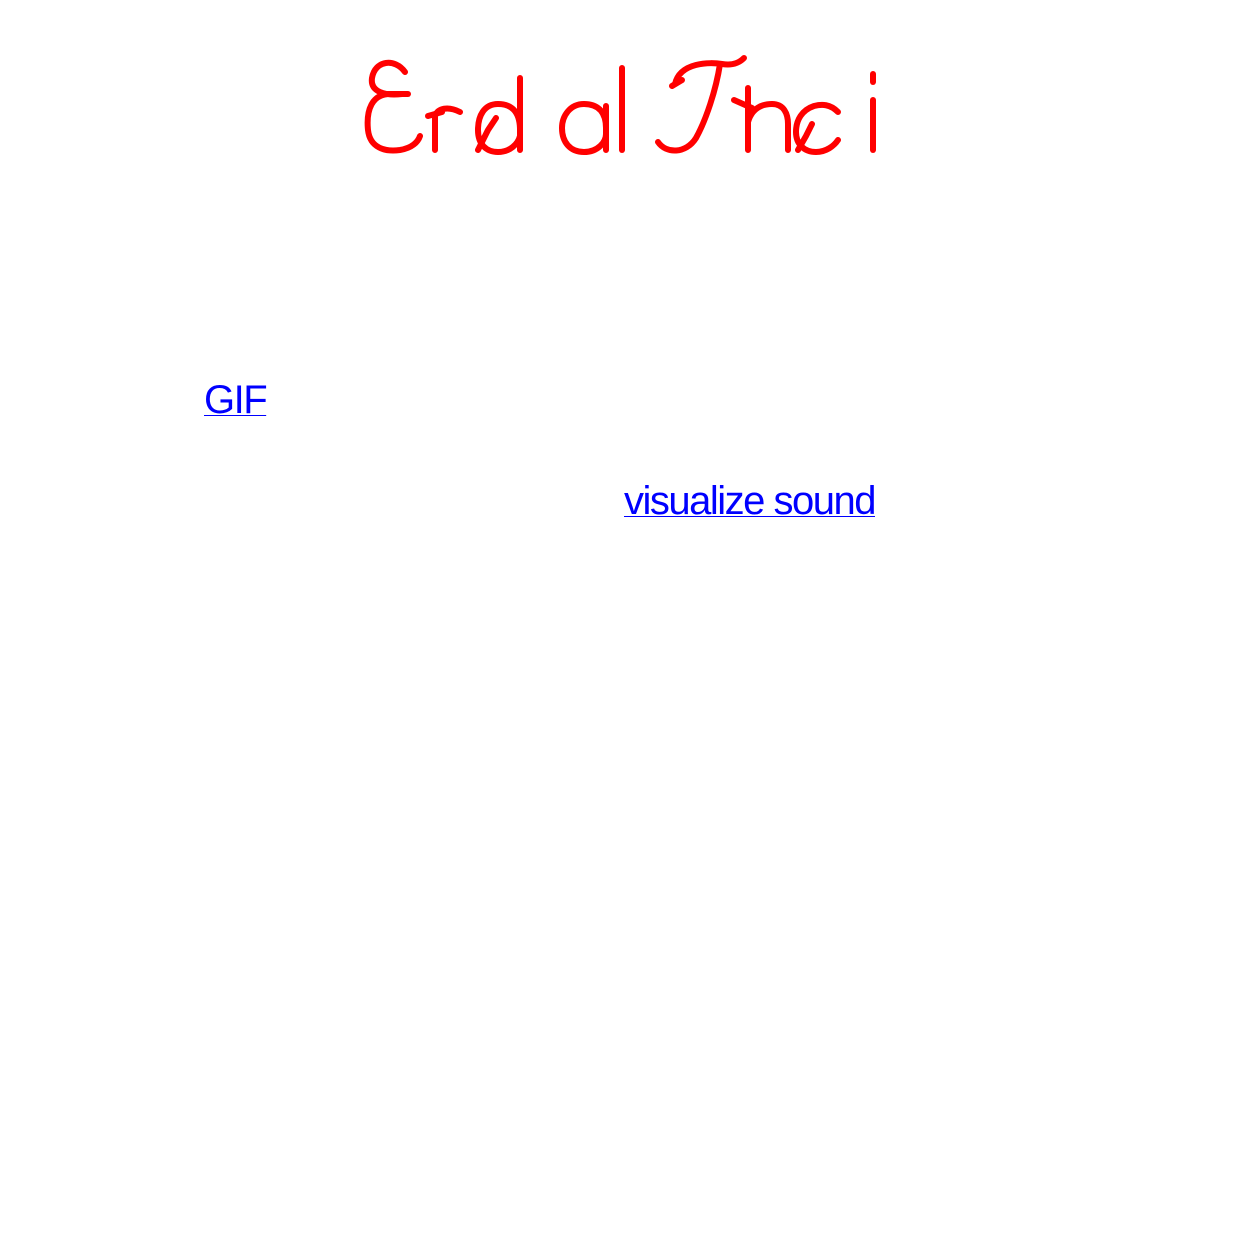 This screenshot has width=1250, height=1250. What do you see at coordinates (750, 501) in the screenshot?
I see `visualize-sound-link: visualize sound` at bounding box center [750, 501].